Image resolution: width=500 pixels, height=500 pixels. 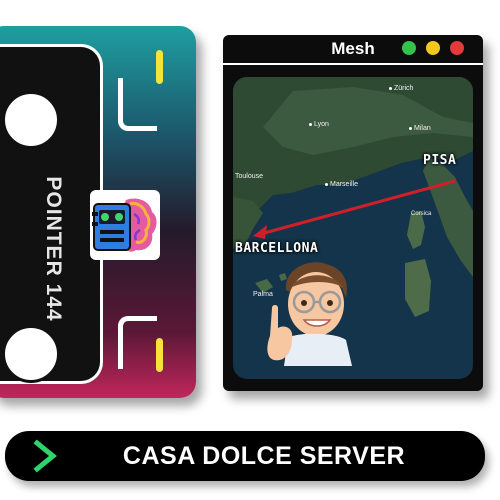 I want to click on window-title: Mesh, so click(x=353, y=48).